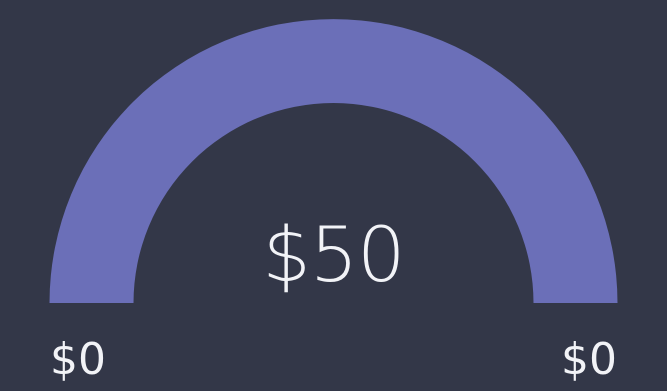 The height and width of the screenshot is (391, 667). I want to click on gauge-min-label: $0, so click(78, 359).